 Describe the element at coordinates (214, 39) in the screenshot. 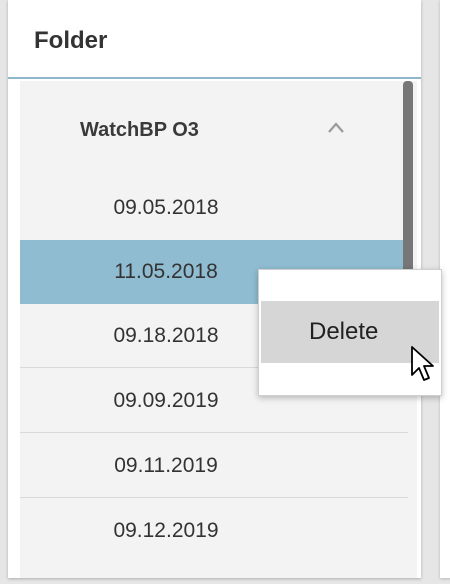

I see `panel-header: Folder` at that location.